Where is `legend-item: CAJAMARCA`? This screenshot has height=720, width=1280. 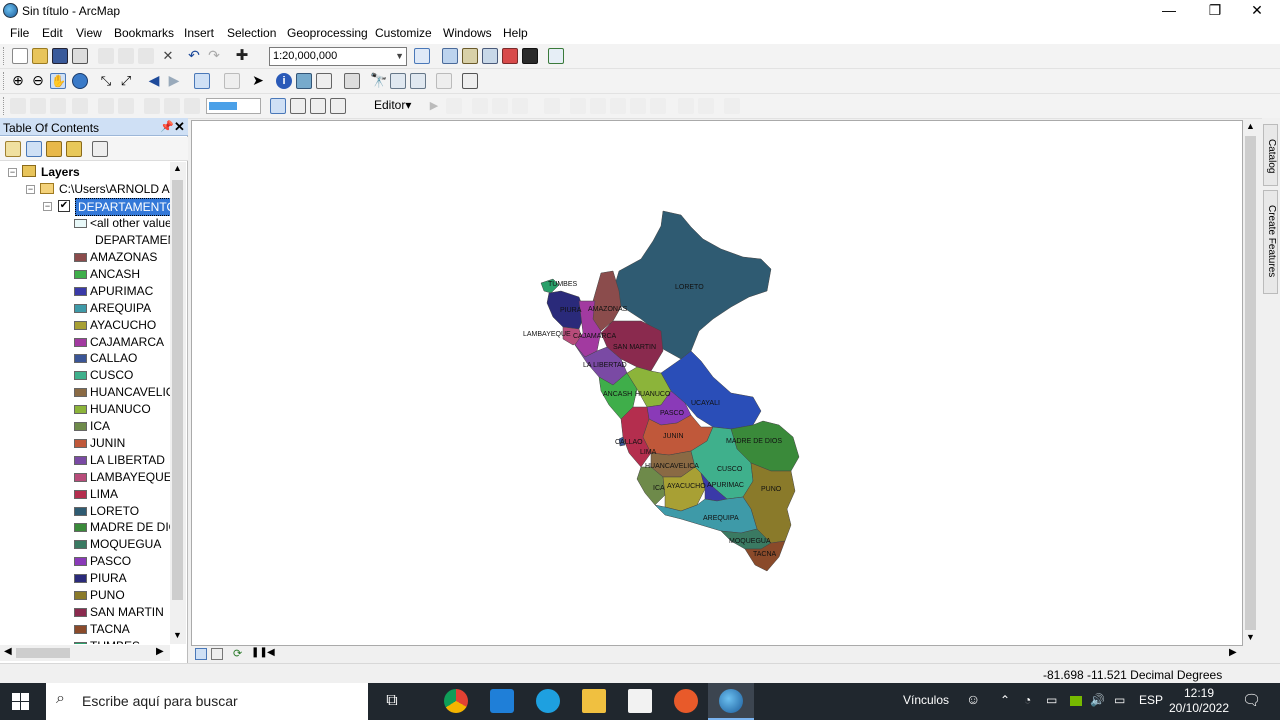 legend-item: CAJAMARCA is located at coordinates (85, 343).